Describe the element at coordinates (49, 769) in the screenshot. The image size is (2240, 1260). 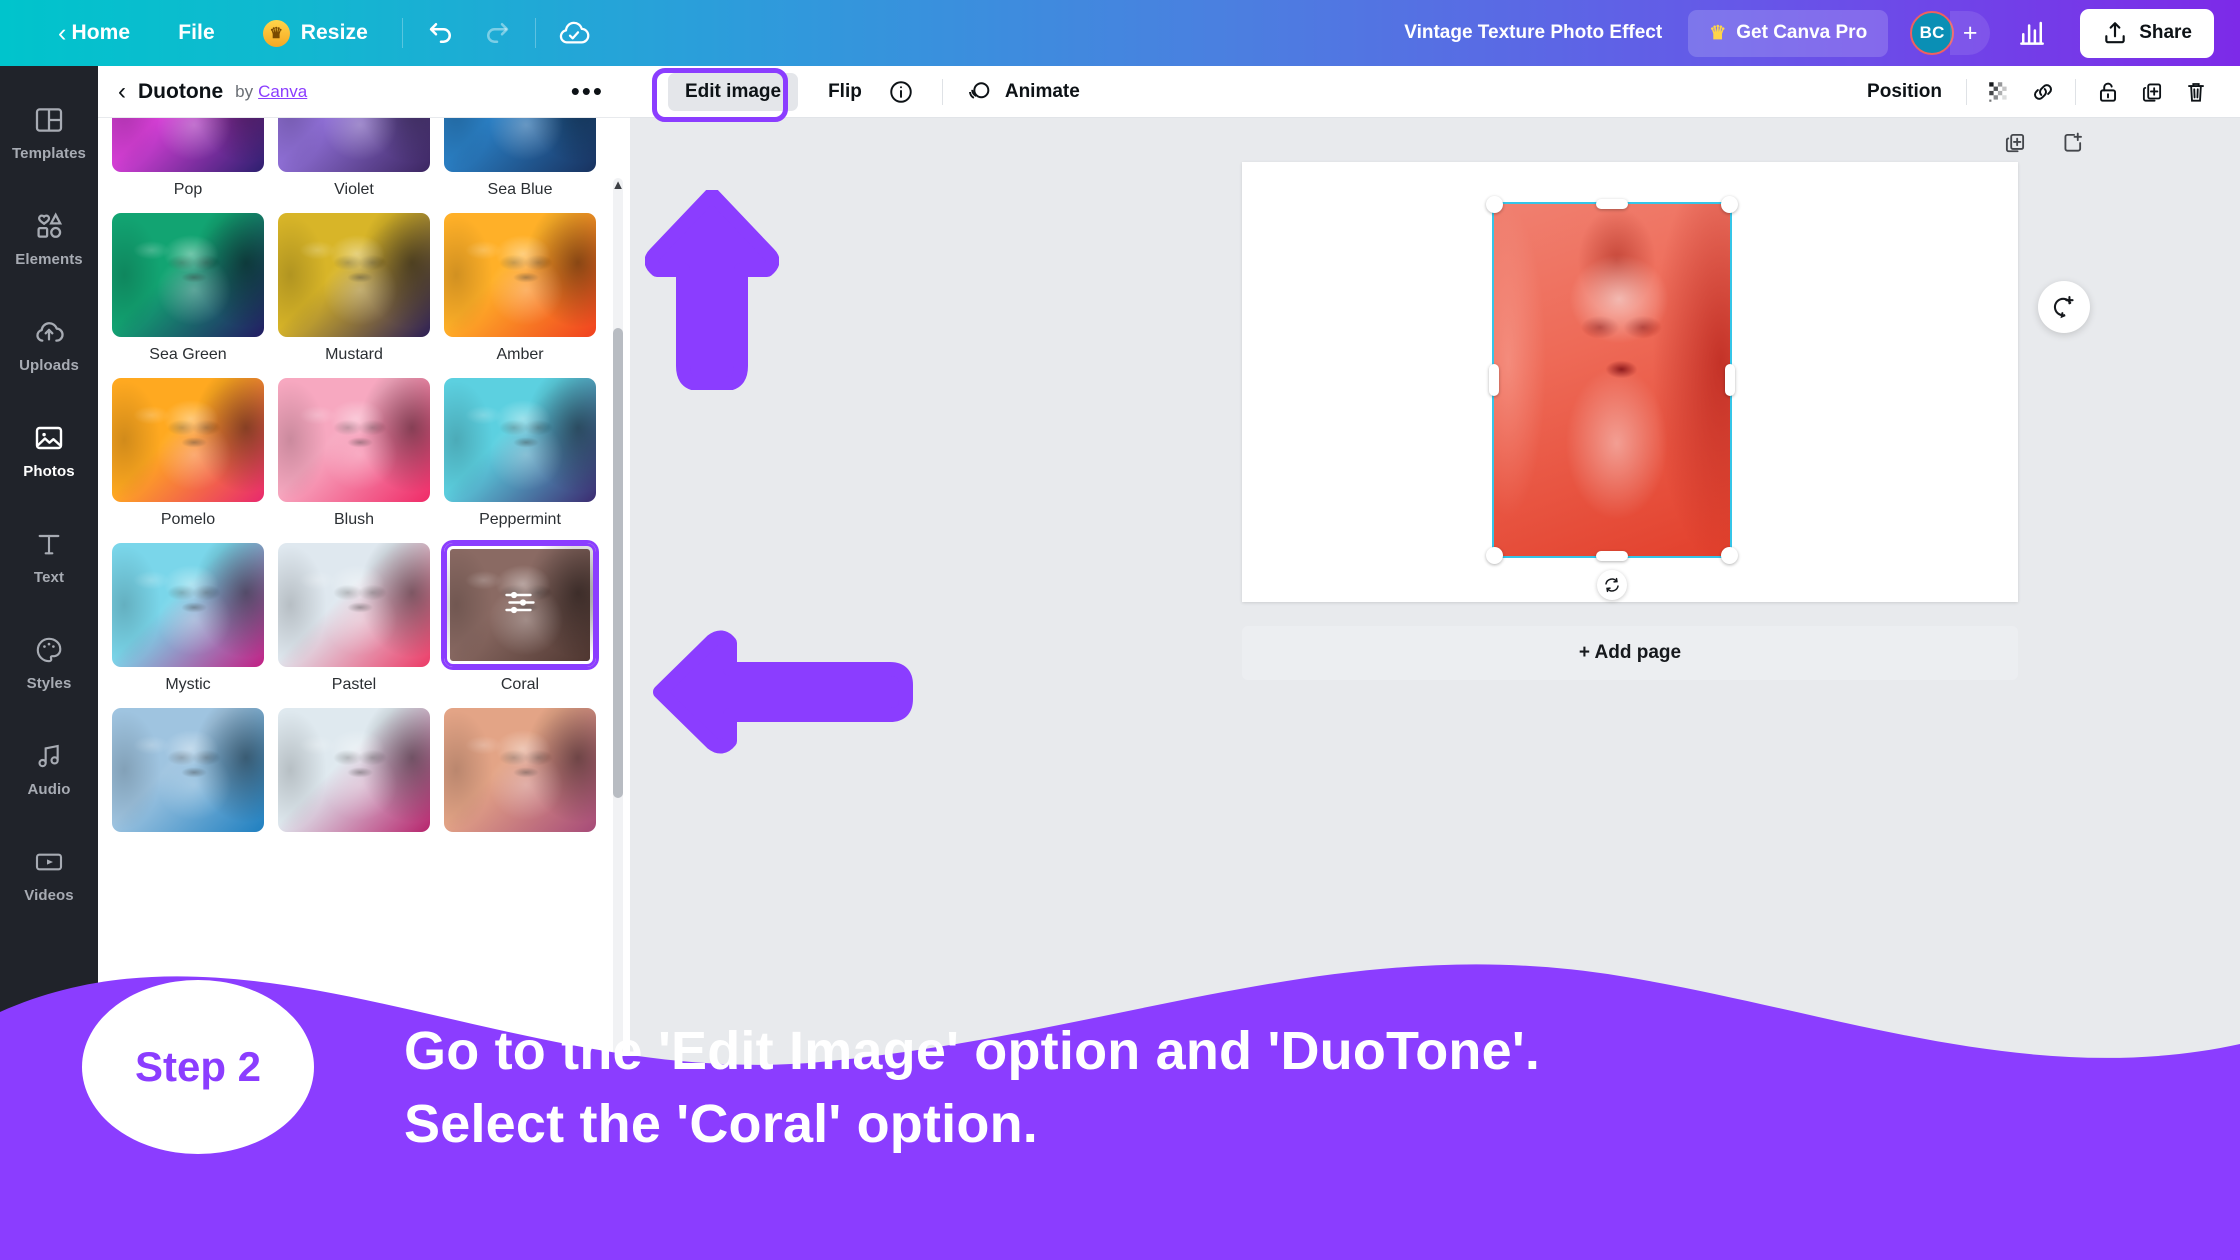
I see `sidebar-item-audio: Audio` at that location.